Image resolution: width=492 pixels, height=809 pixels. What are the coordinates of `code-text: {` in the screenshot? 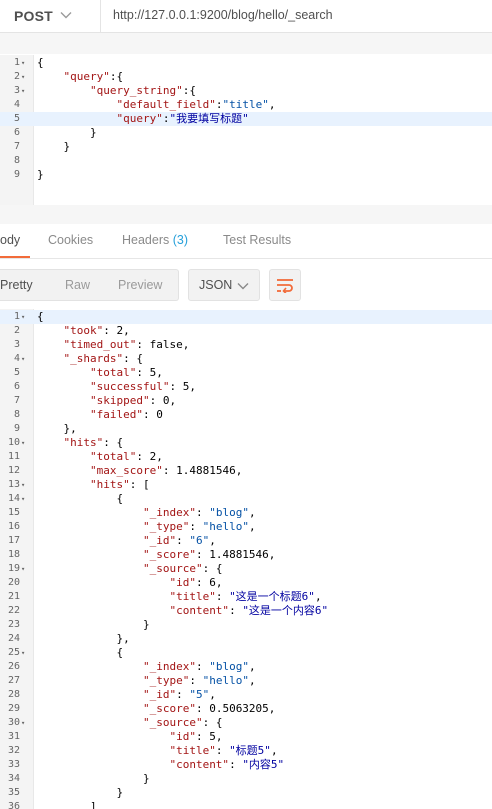 It's located at (80, 653).